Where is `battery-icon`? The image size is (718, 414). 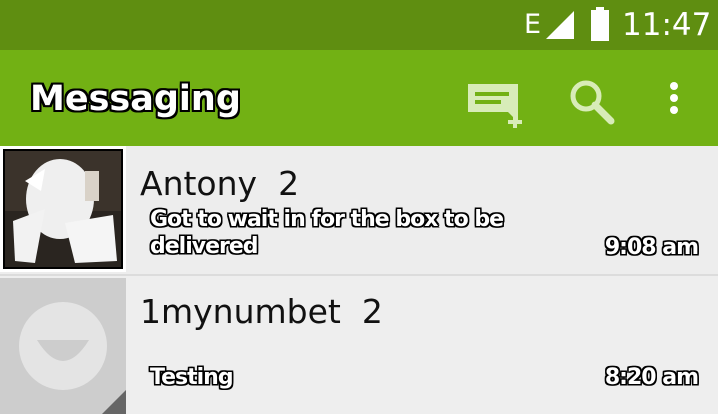 battery-icon is located at coordinates (600, 24).